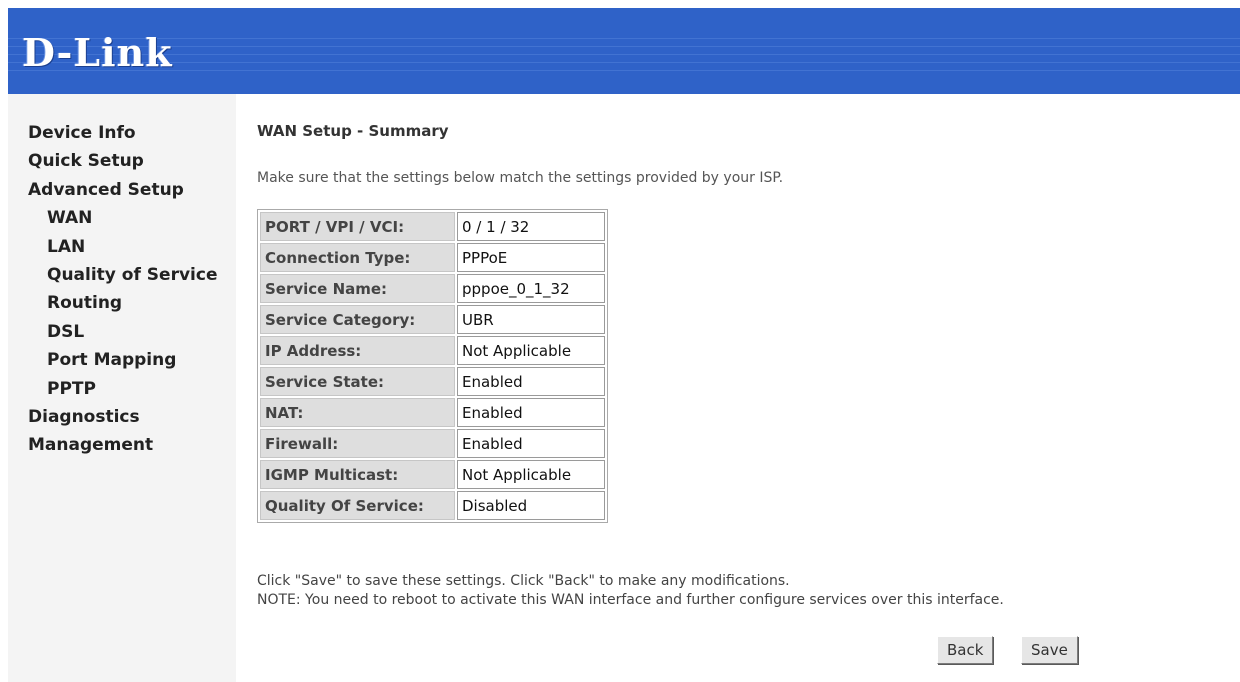  I want to click on summary-value: 0 / 1 / 32, so click(531, 226).